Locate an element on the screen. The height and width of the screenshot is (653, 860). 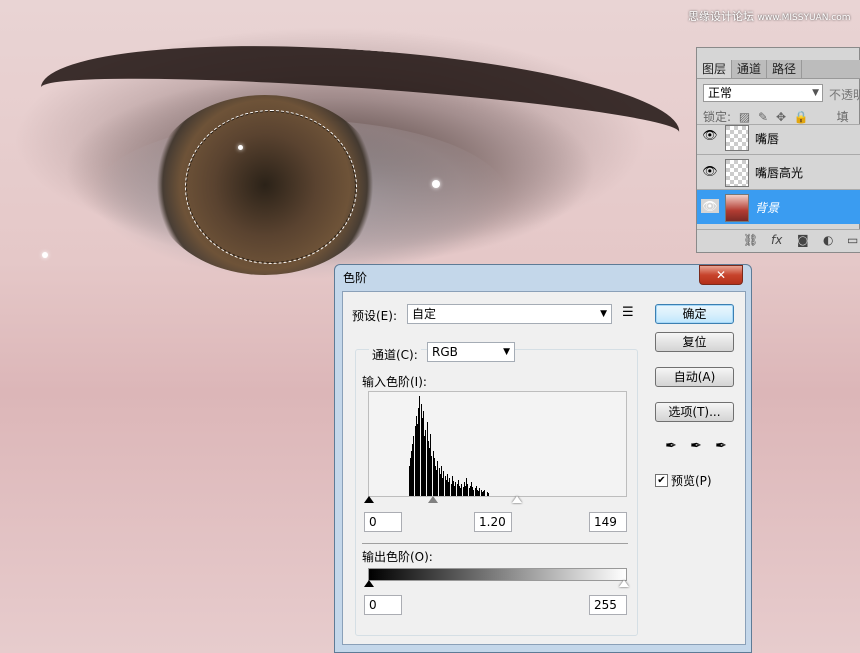
layer-row: 👁 嘴唇高光 is located at coordinates (778, 171).